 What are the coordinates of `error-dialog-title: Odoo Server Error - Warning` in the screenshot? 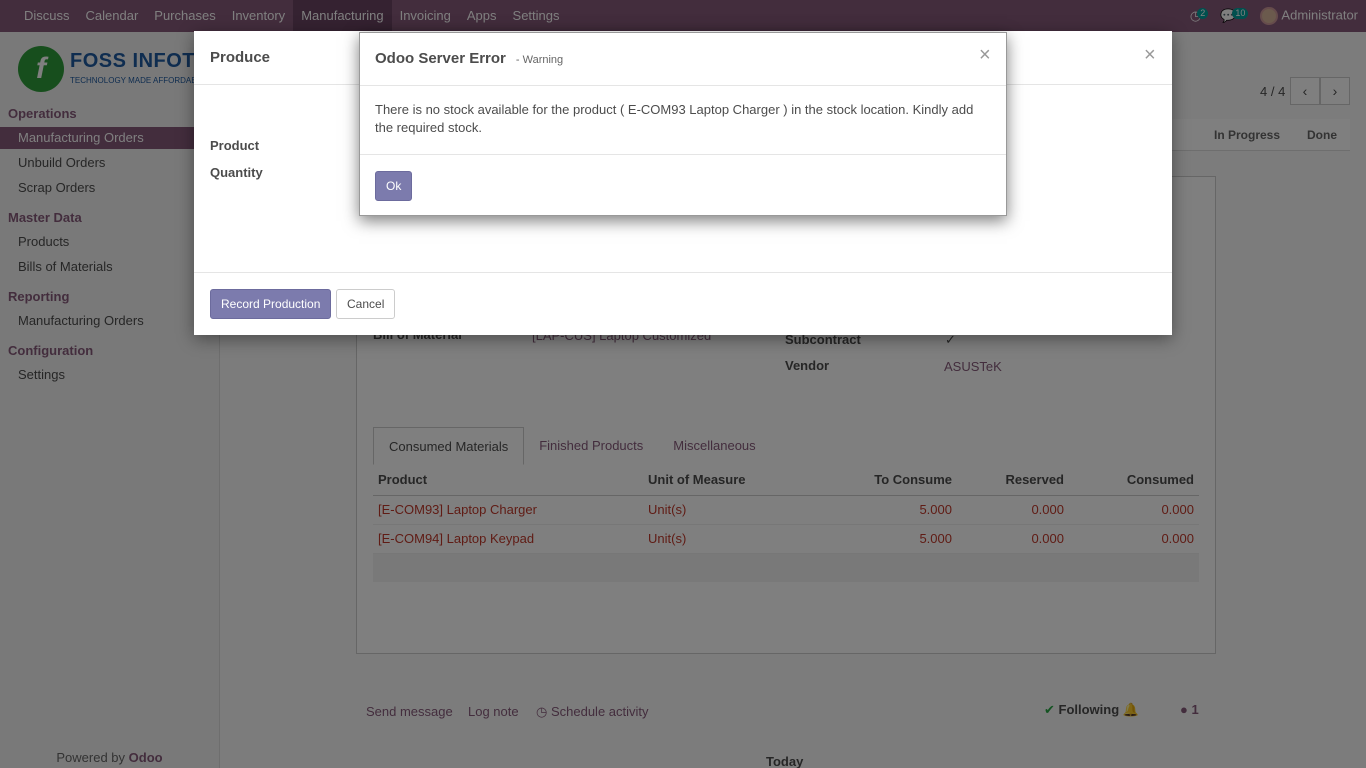 It's located at (469, 58).